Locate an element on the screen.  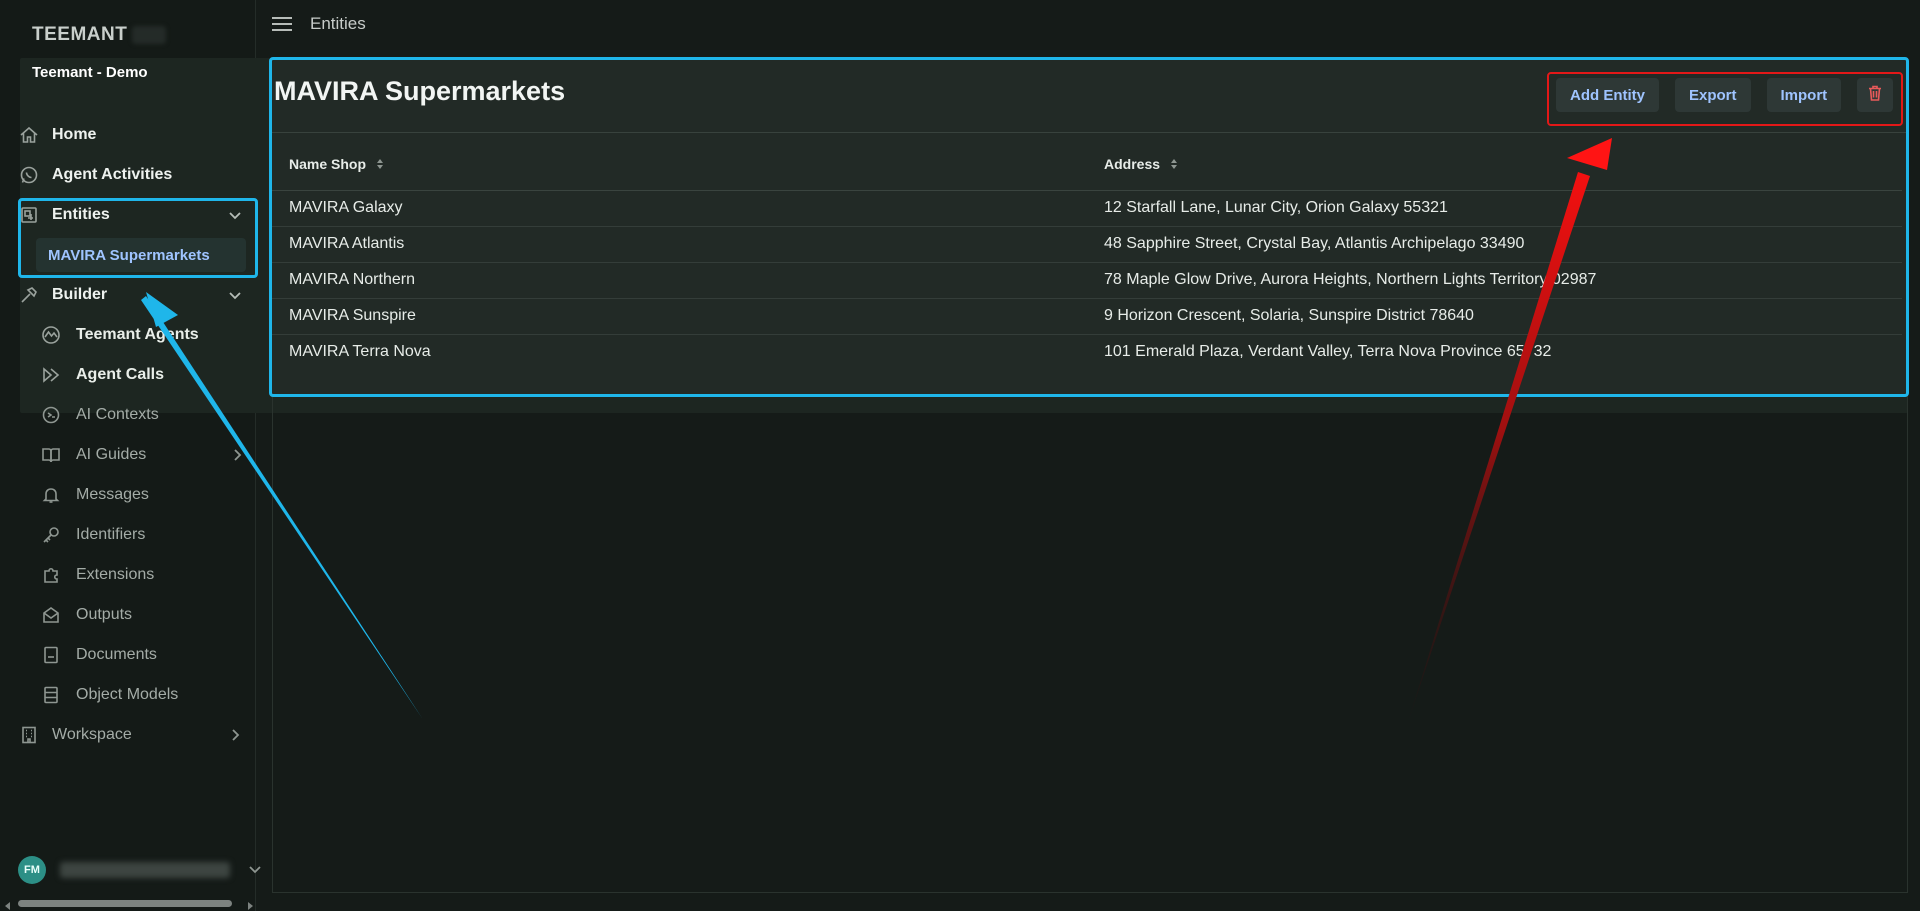
sidebar-item-teemant-agents: Teemant Agents is located at coordinates (143, 335).